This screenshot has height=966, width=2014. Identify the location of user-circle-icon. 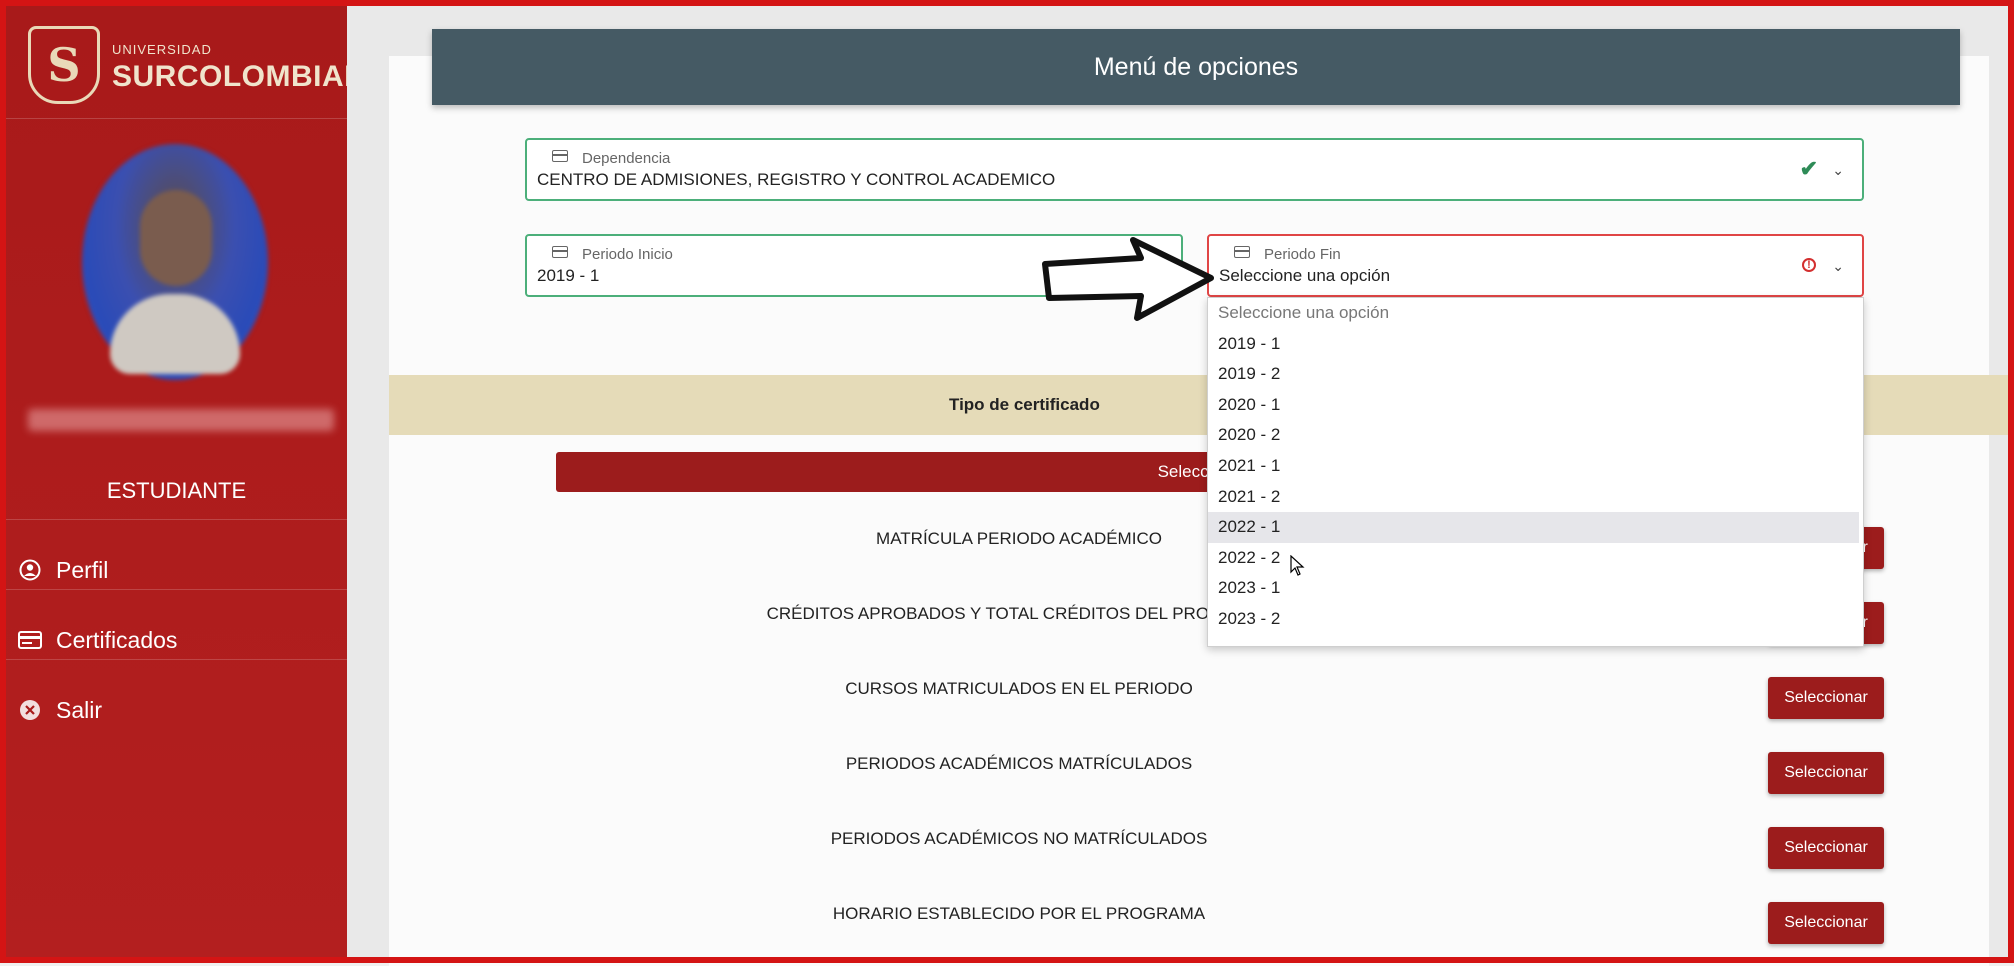
(30, 570).